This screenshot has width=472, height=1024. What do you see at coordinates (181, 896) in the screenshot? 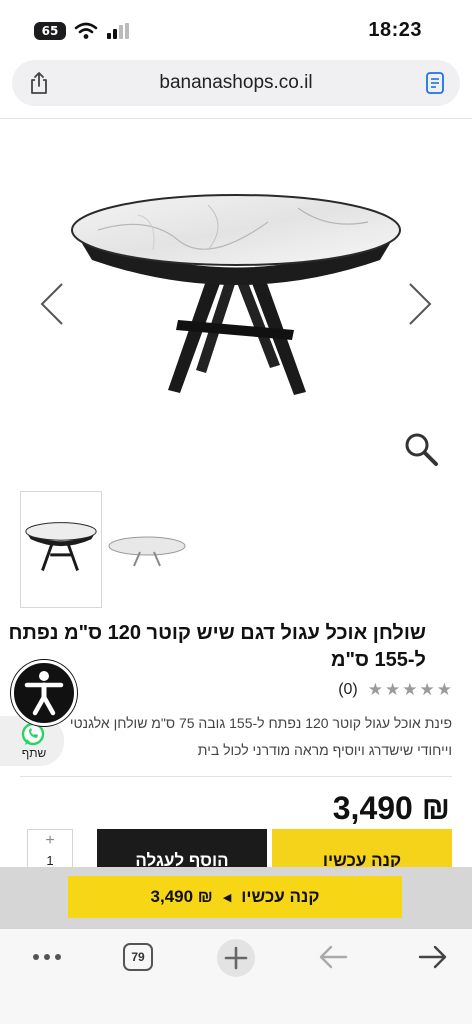
I see `sticky-price: 3,490 ₪` at bounding box center [181, 896].